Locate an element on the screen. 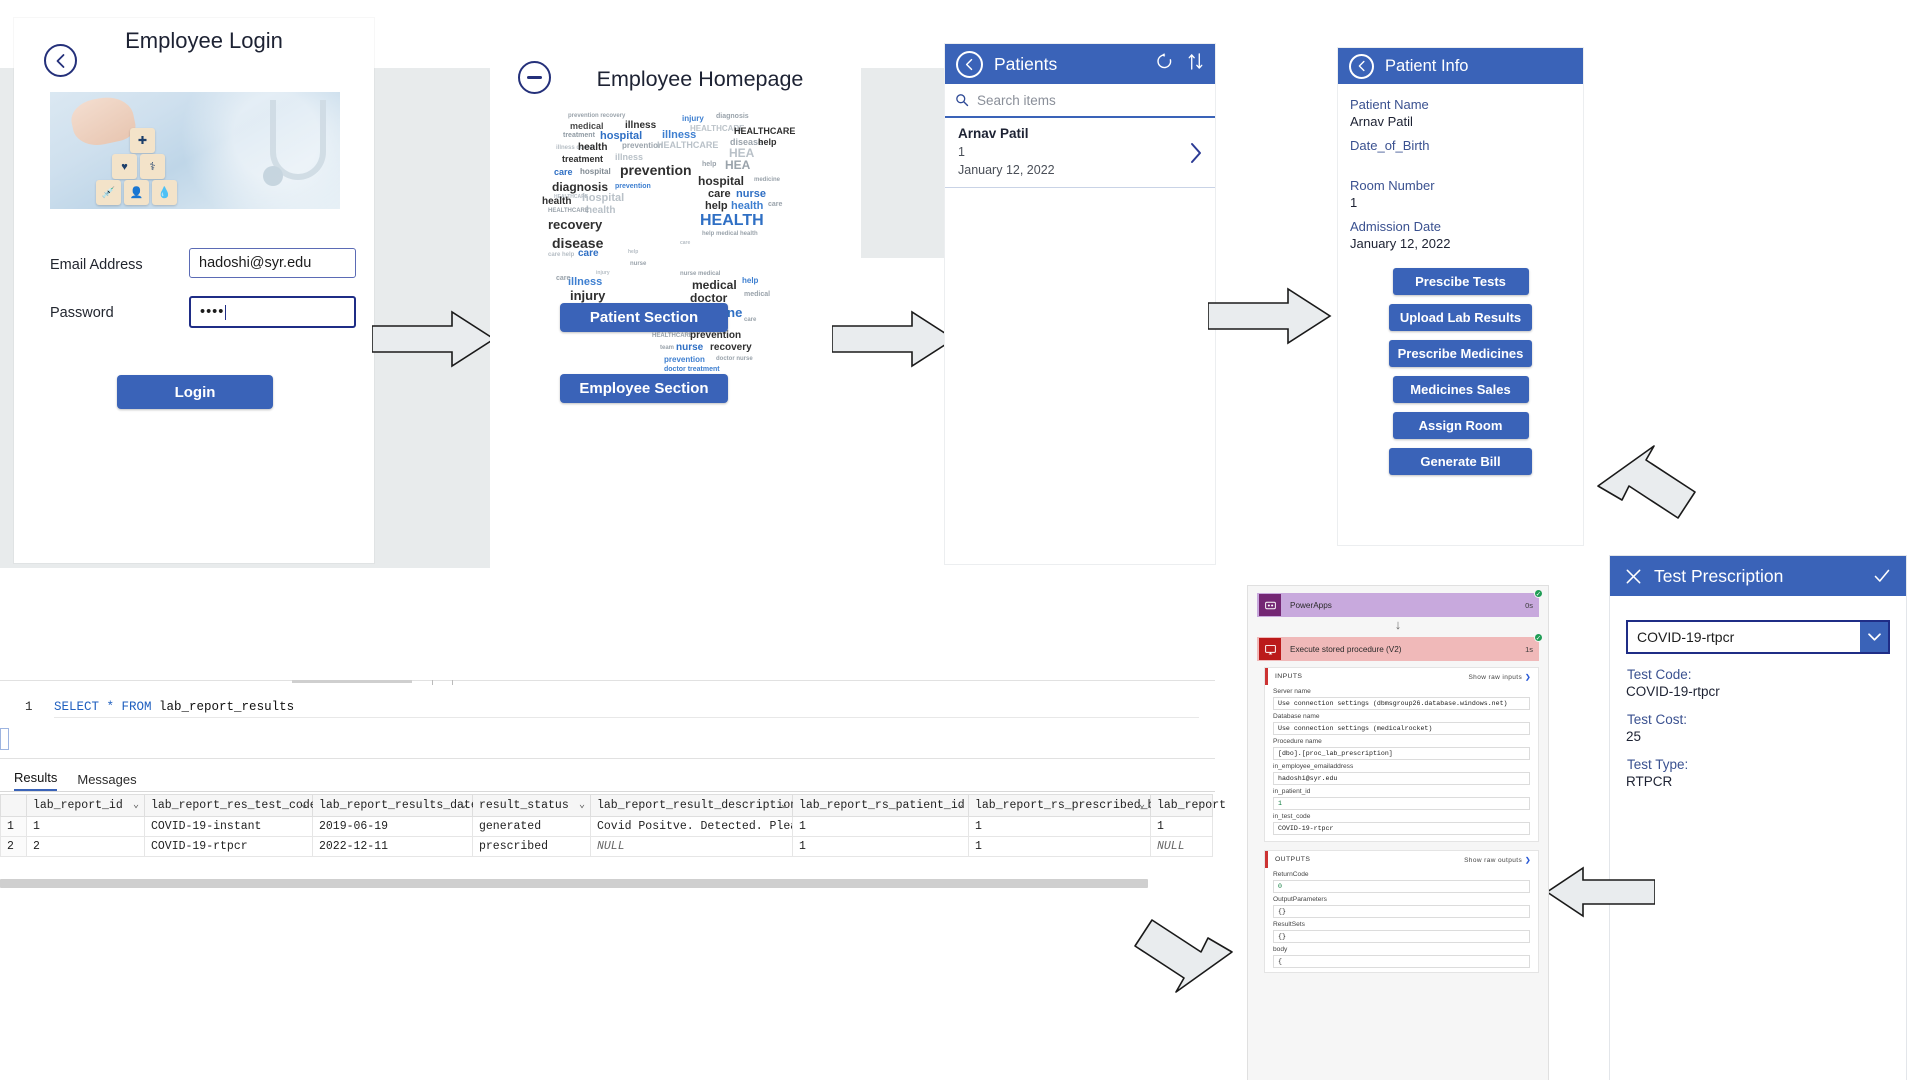 This screenshot has width=1920, height=1080. confirm-button is located at coordinates (1882, 576).